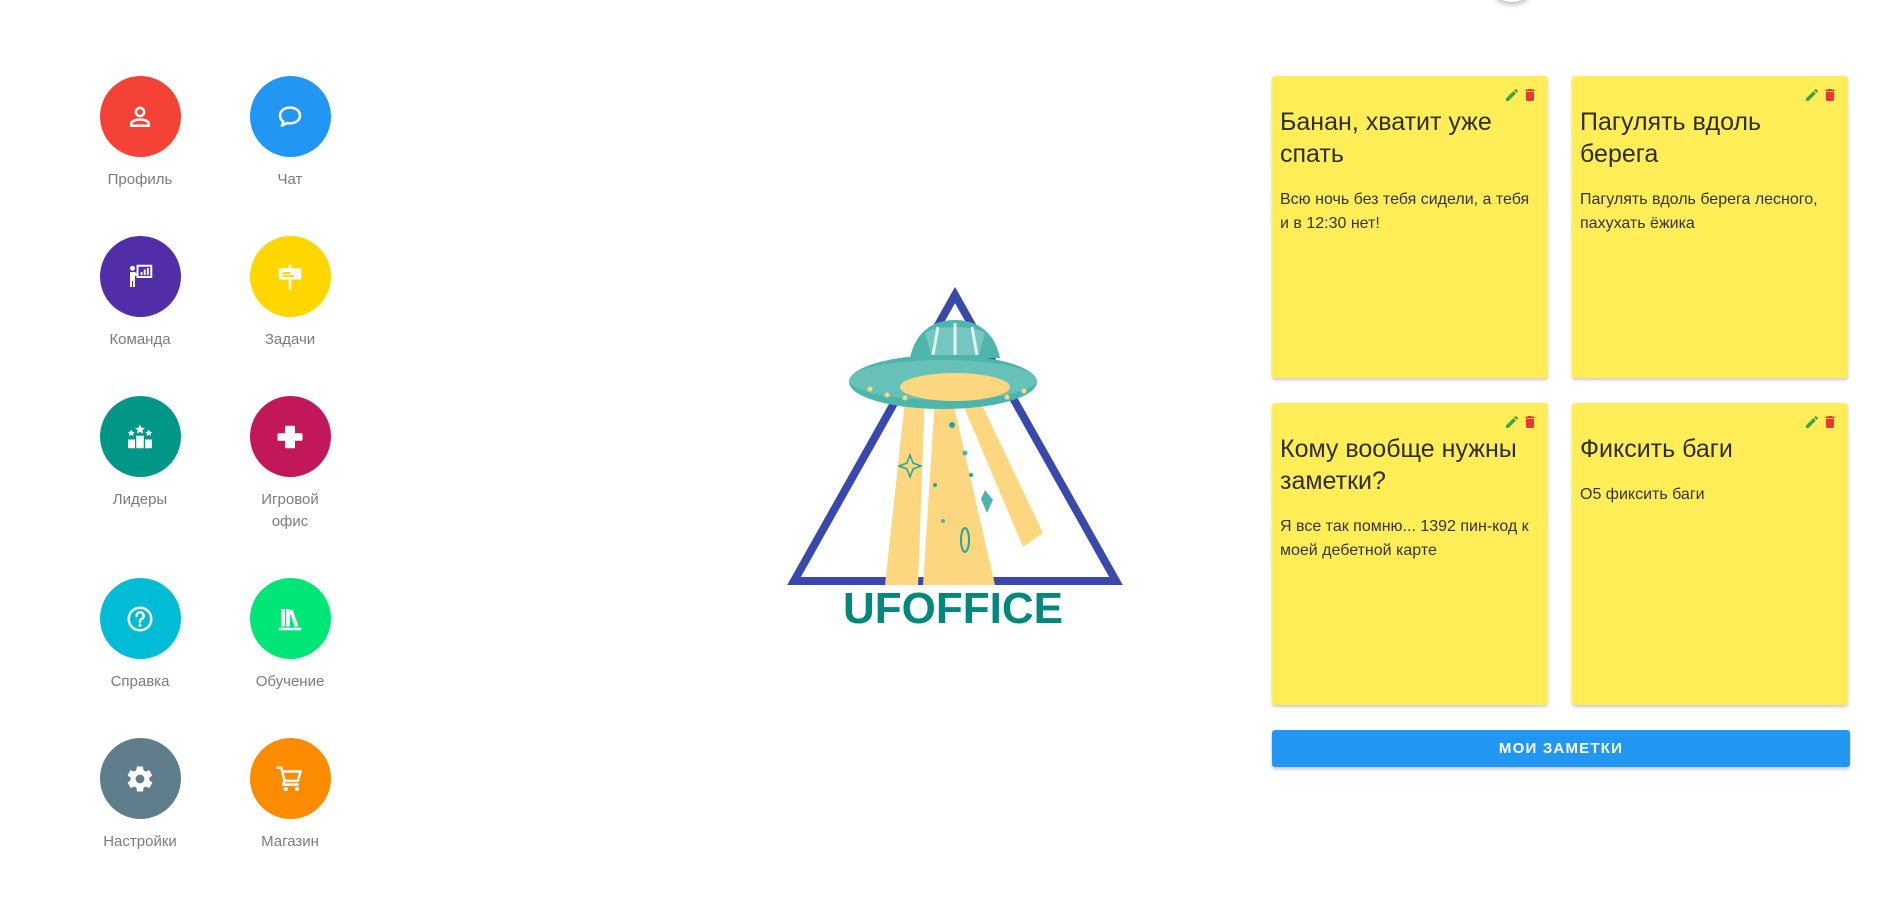  What do you see at coordinates (1561, 748) in the screenshot?
I see `my-notes-button: МОИ ЗАМЕТКИ` at bounding box center [1561, 748].